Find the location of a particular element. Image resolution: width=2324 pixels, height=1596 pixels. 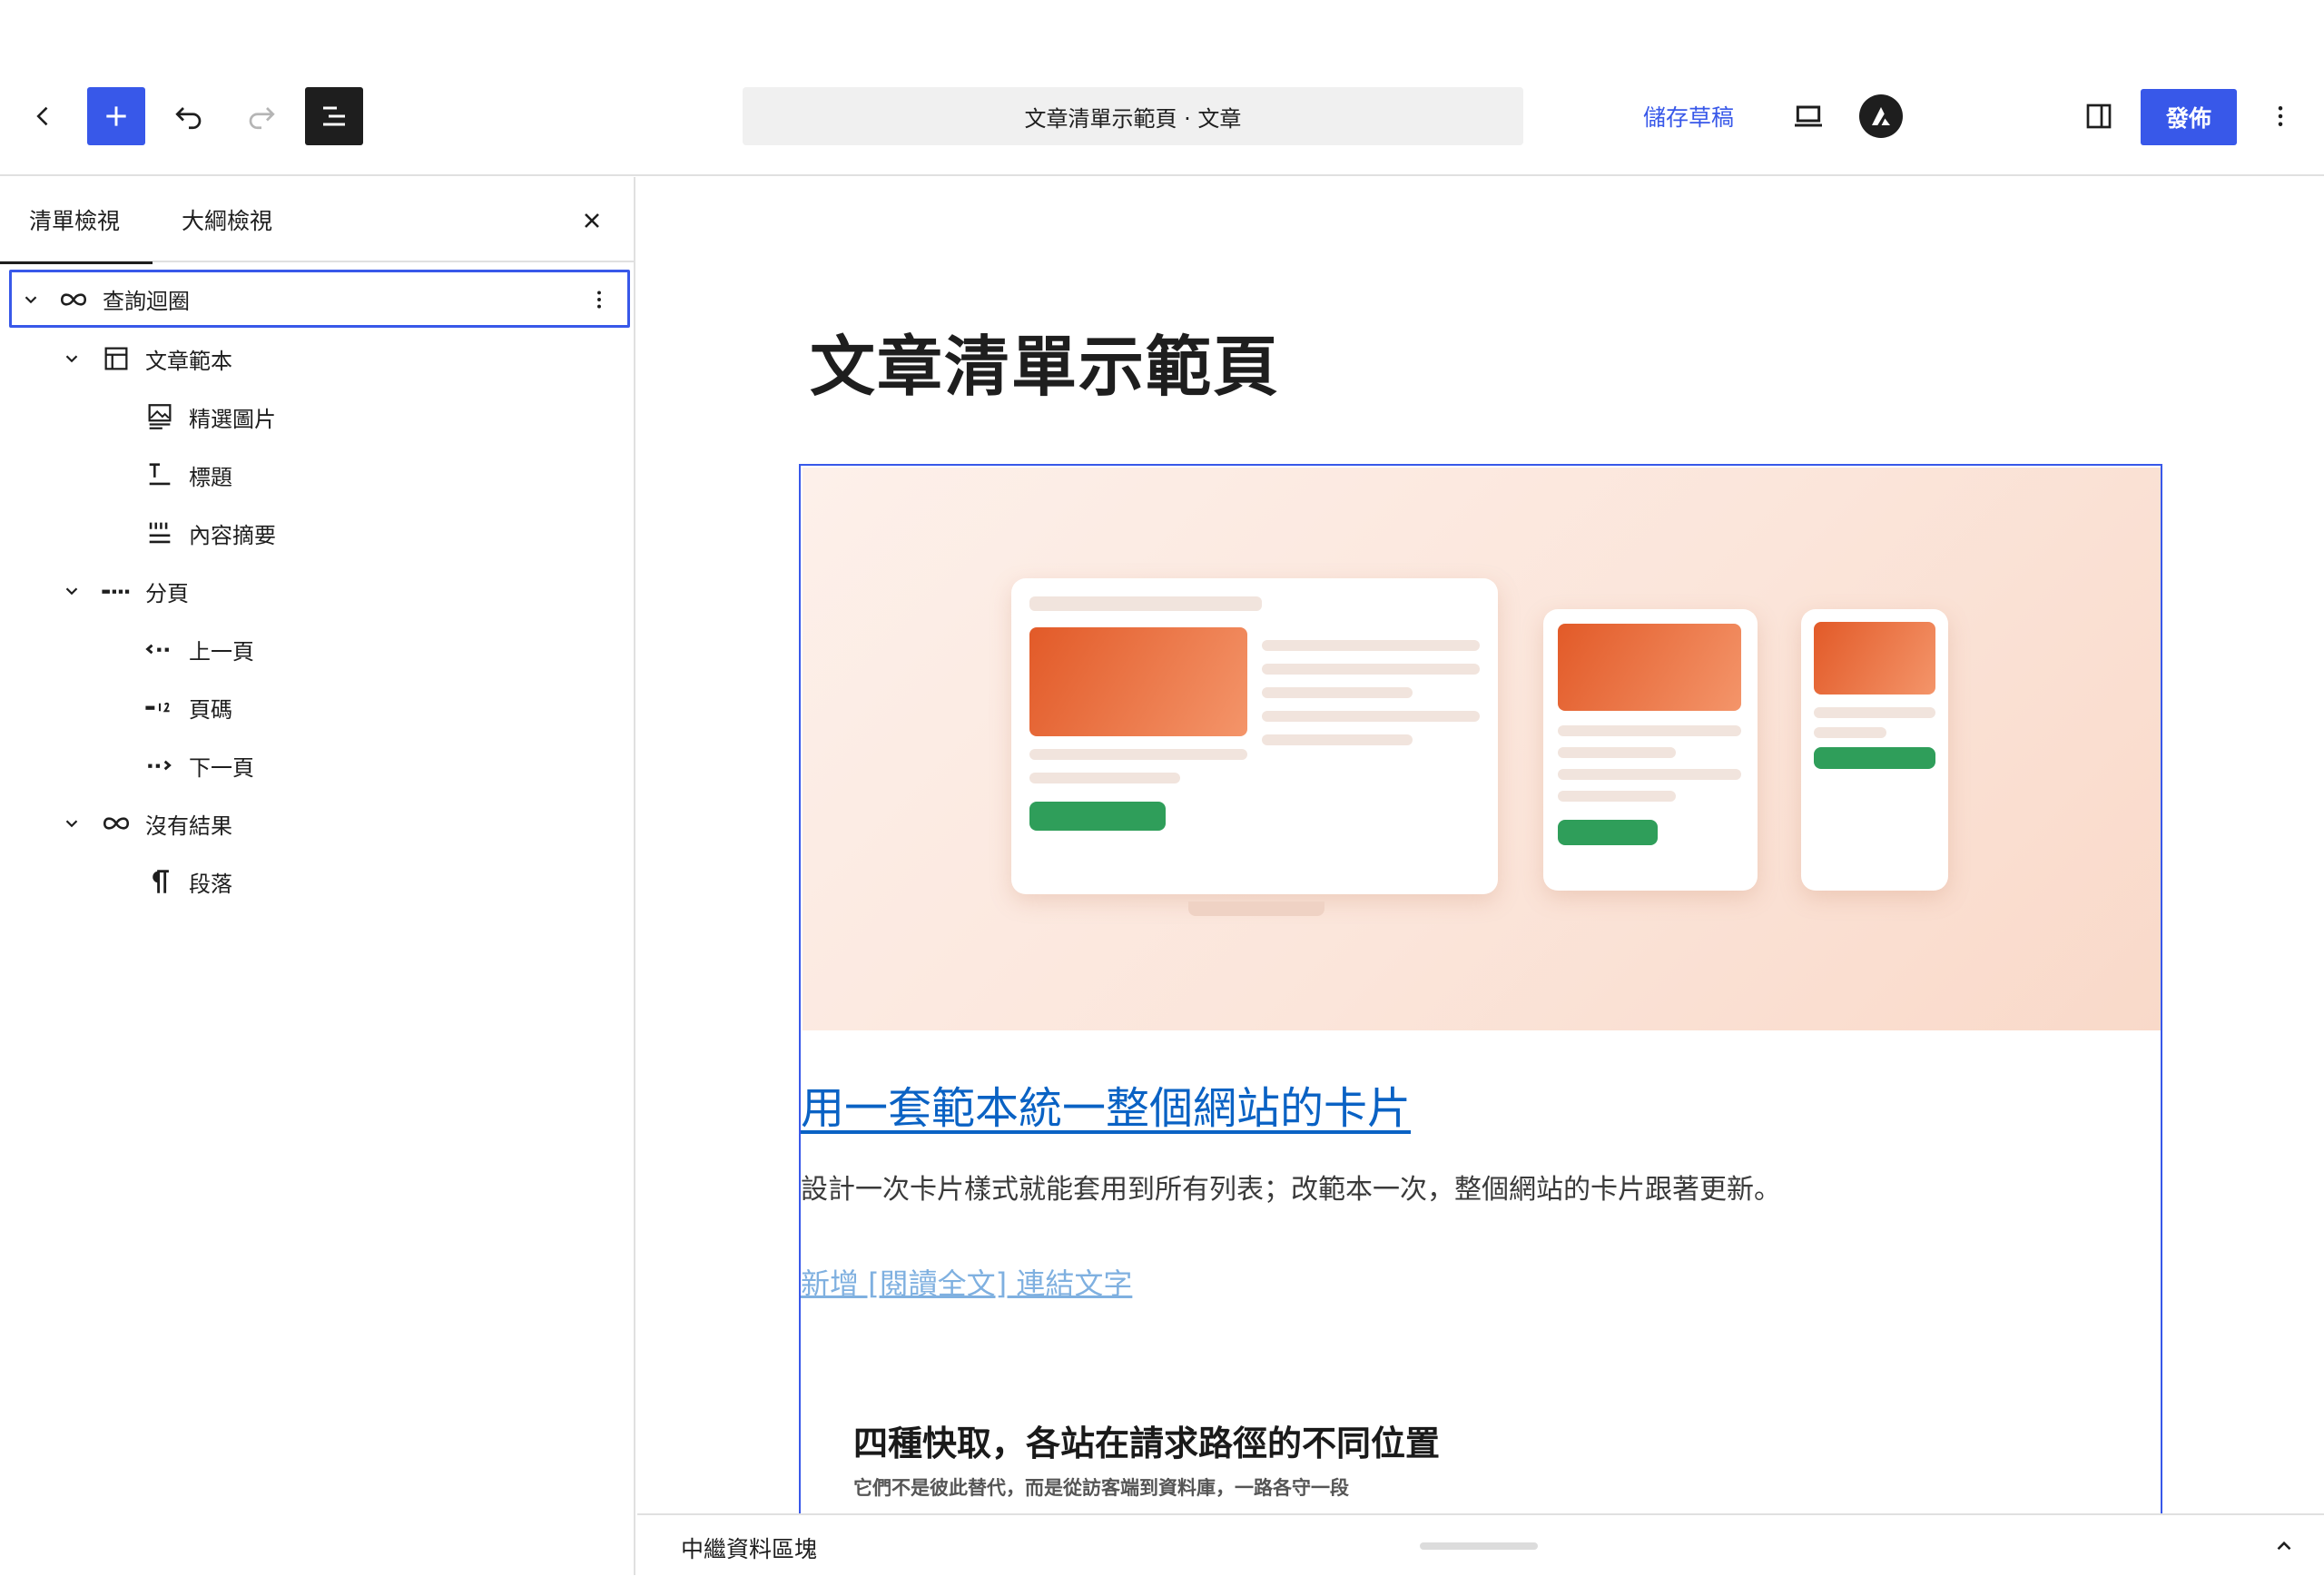

tree-item-post-template: 文章範本 is located at coordinates (317, 359).